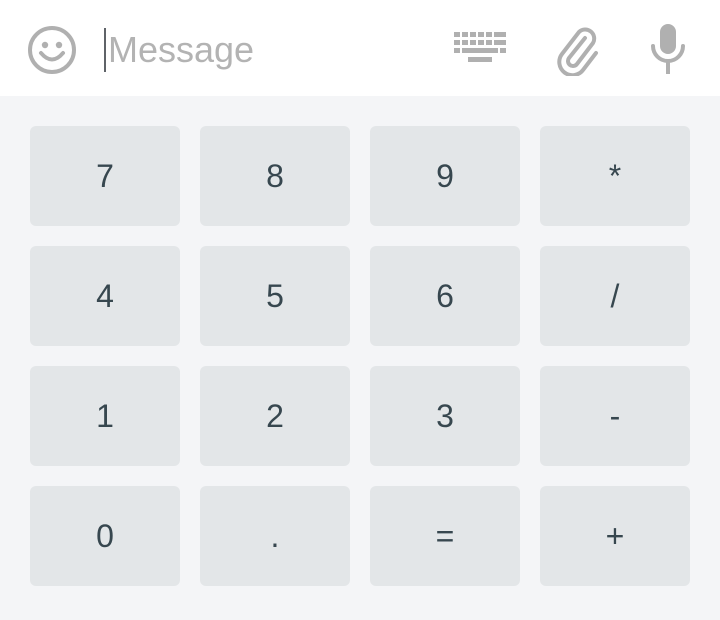 The image size is (720, 620). Describe the element at coordinates (615, 536) in the screenshot. I see `key-plus: +` at that location.